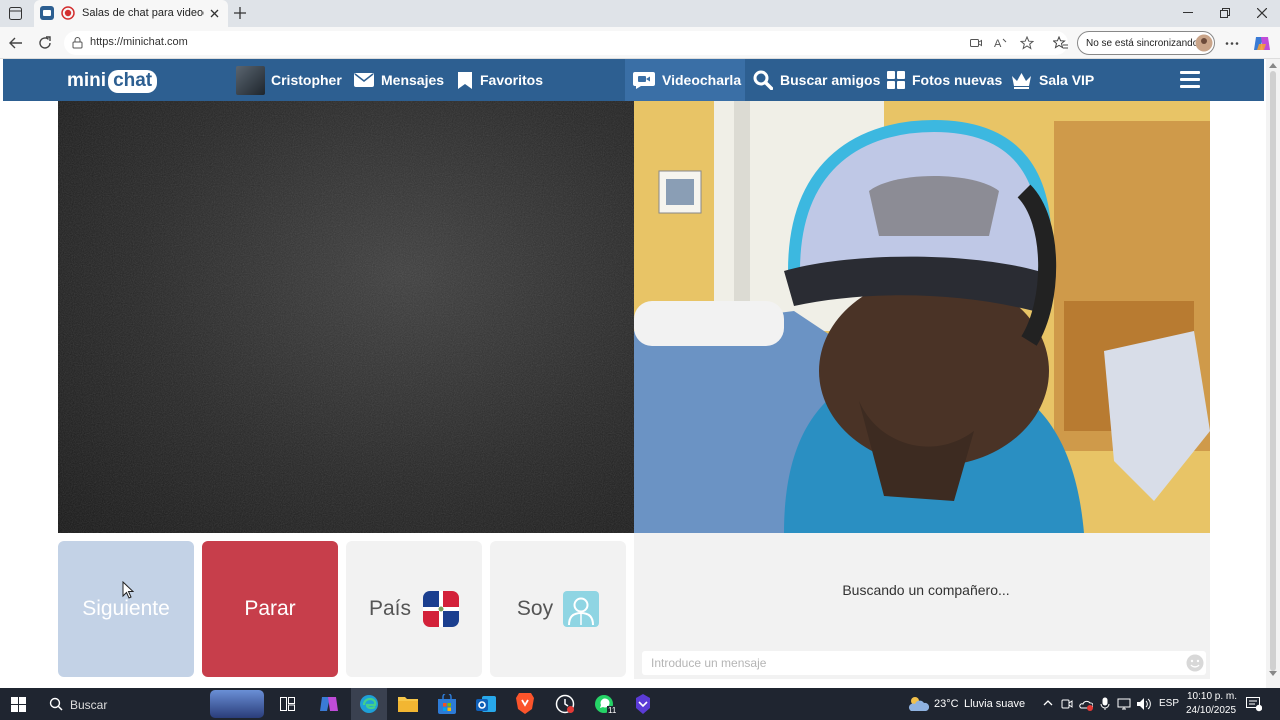  What do you see at coordinates (128, 590) in the screenshot?
I see `mouse-cursor-icon` at bounding box center [128, 590].